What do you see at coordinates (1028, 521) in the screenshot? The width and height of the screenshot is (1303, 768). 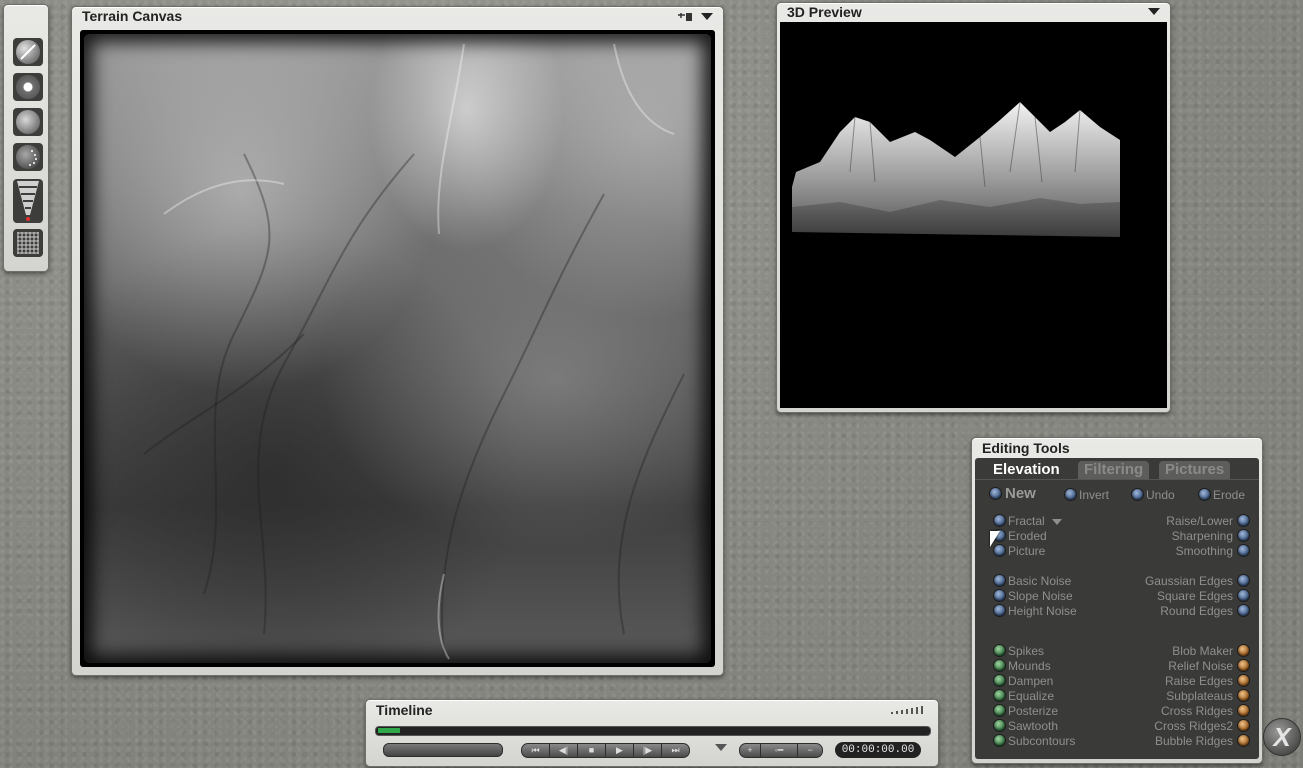 I see `fractal-option: Fractal` at bounding box center [1028, 521].